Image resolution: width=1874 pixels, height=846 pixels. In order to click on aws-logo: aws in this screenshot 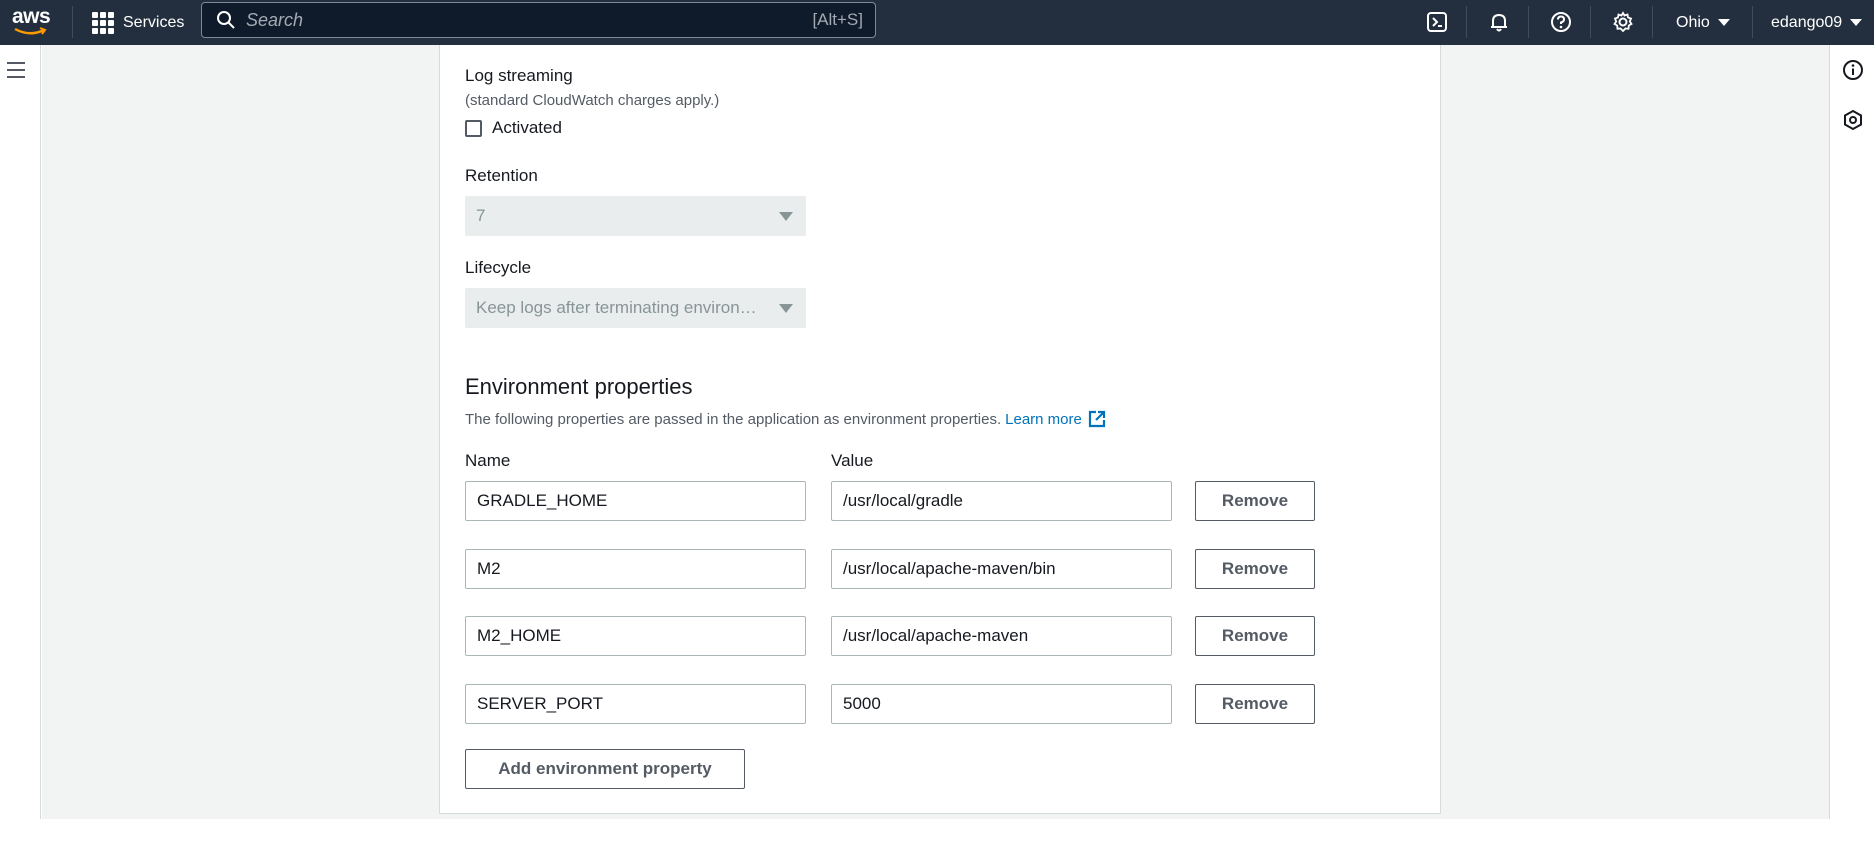, I will do `click(34, 22)`.